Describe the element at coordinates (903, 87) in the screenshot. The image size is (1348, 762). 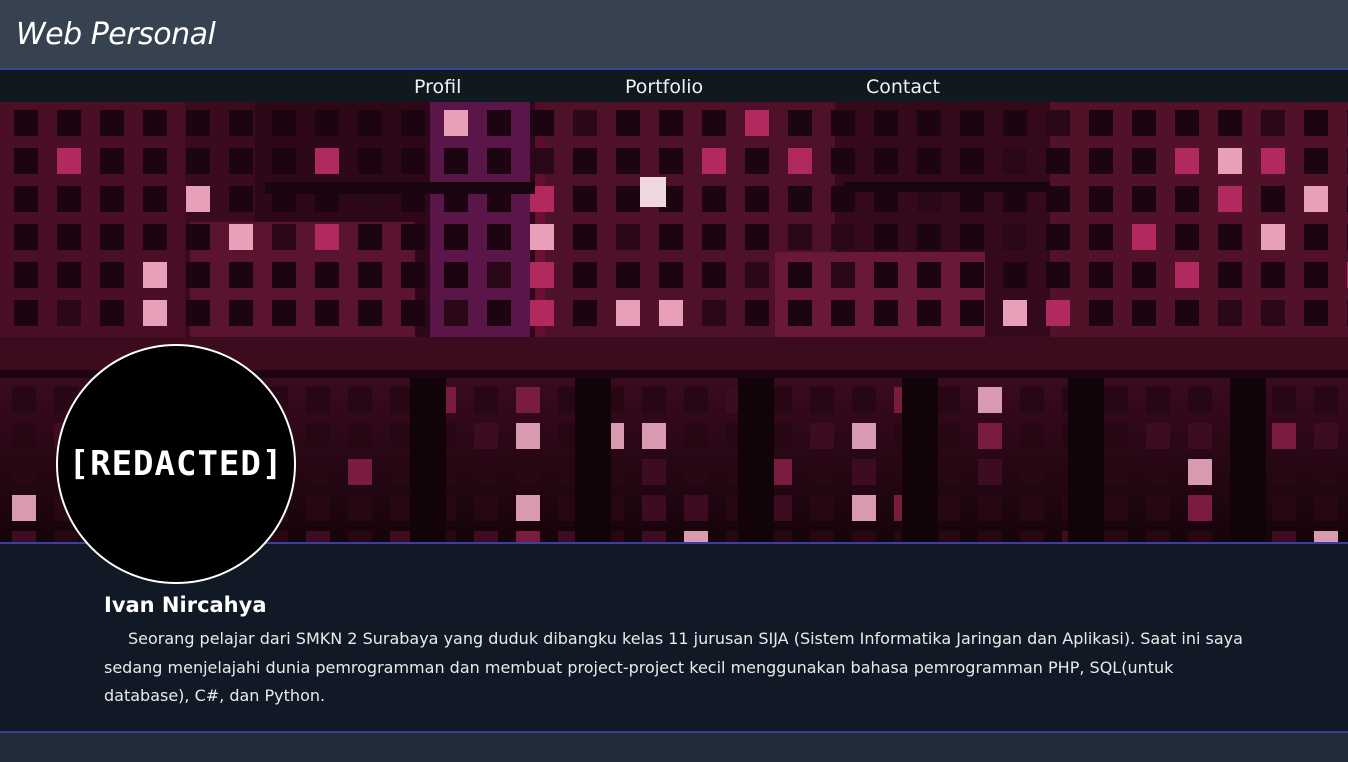
I see `nav-item-contact: Contact` at that location.